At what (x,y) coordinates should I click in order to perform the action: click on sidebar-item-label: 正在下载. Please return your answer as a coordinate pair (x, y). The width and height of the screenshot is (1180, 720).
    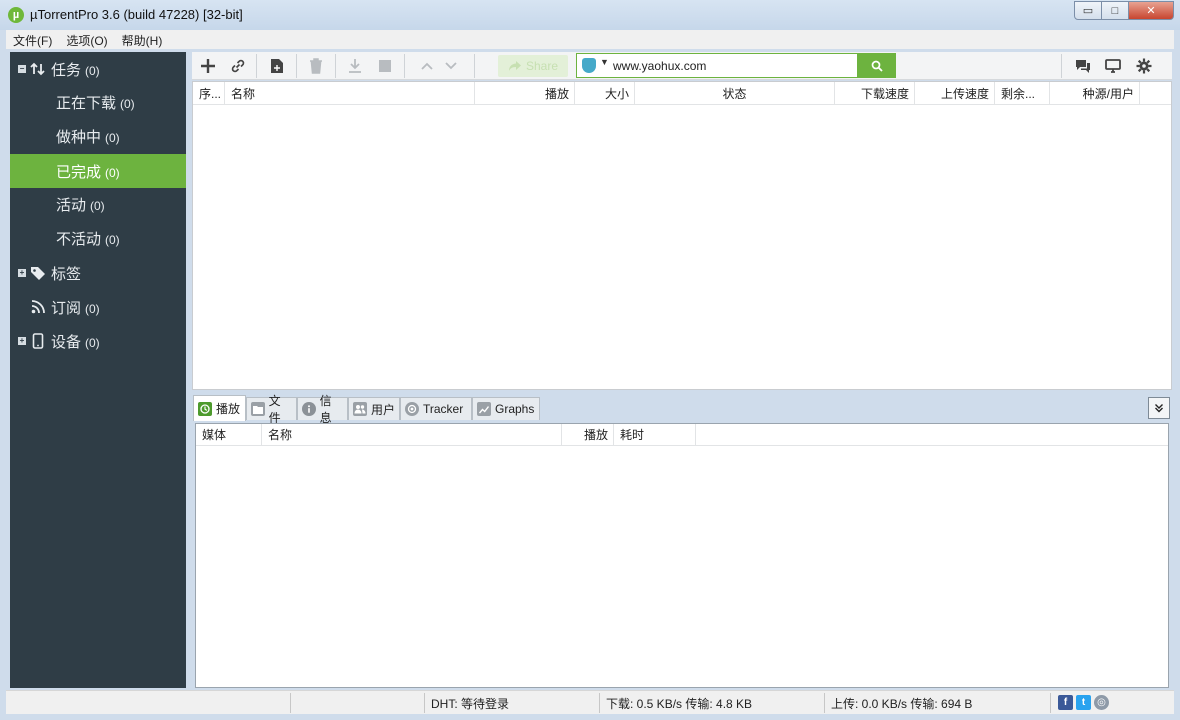
    Looking at the image, I should click on (86, 103).